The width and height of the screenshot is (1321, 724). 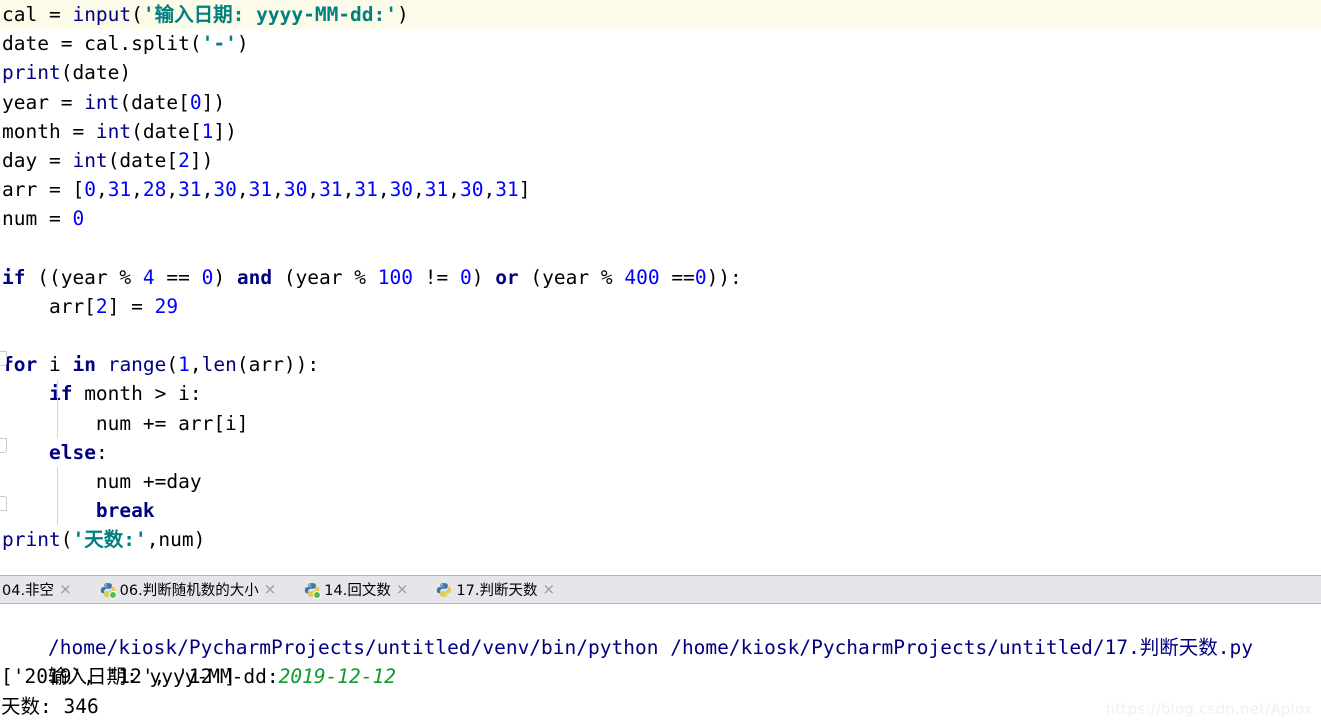 What do you see at coordinates (101, 452) in the screenshot?
I see `code-token: :` at bounding box center [101, 452].